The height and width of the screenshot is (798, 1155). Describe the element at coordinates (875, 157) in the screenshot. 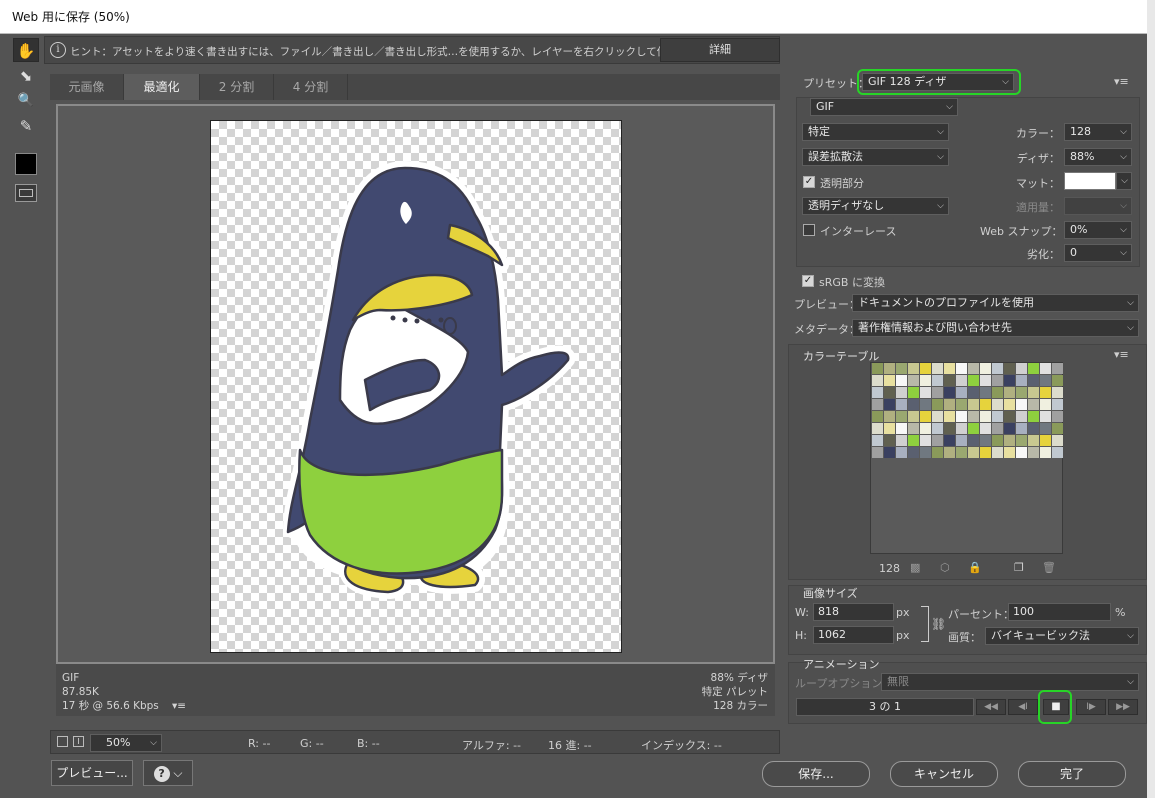

I see `dither-algorithm-select: 誤差拡散法 ⌵` at that location.